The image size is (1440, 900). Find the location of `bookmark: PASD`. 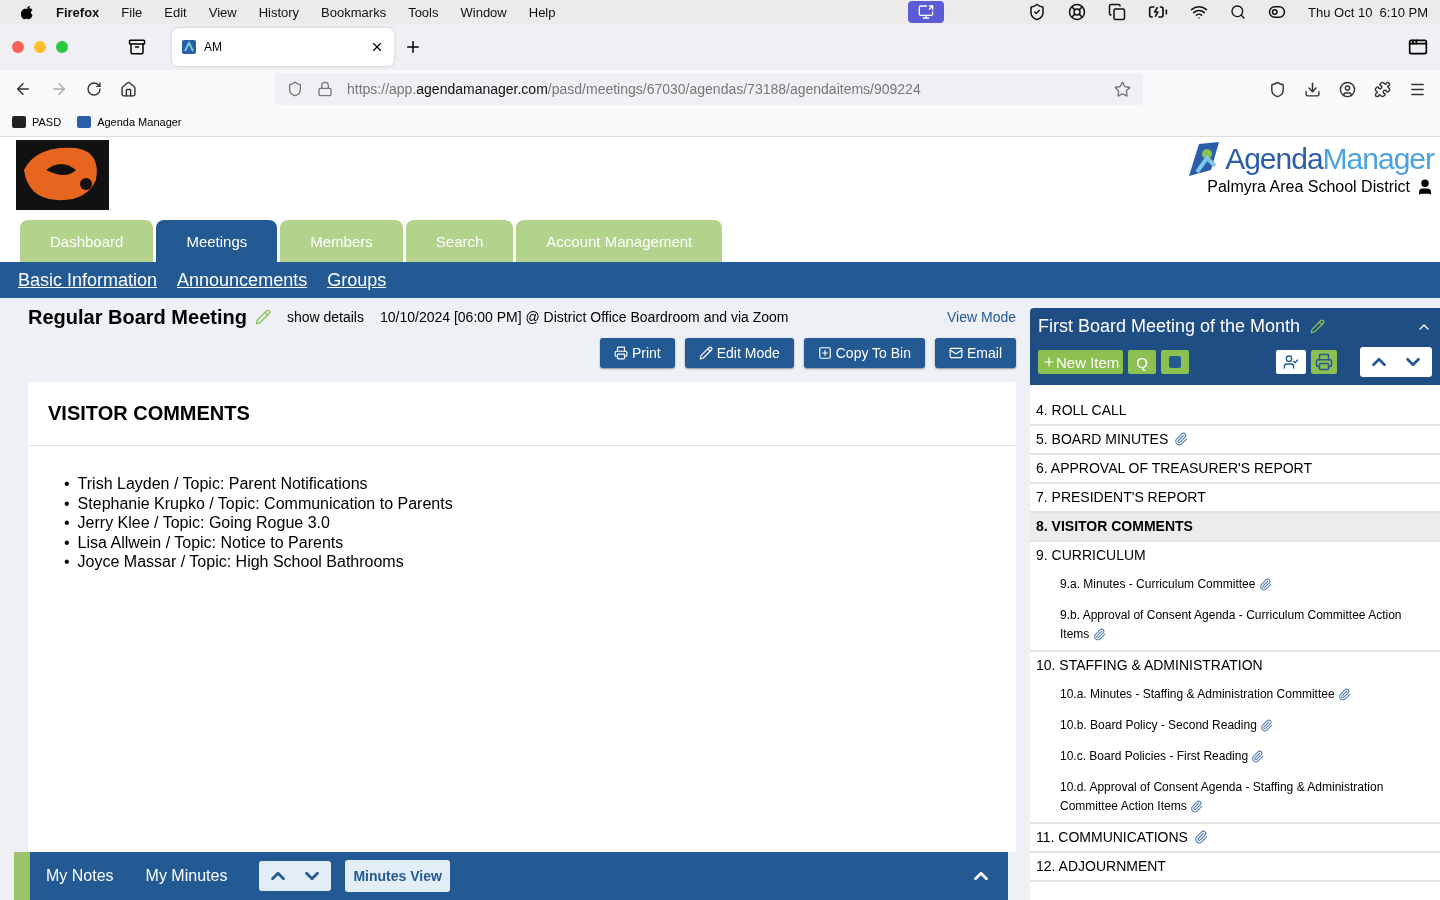

bookmark: PASD is located at coordinates (37, 122).